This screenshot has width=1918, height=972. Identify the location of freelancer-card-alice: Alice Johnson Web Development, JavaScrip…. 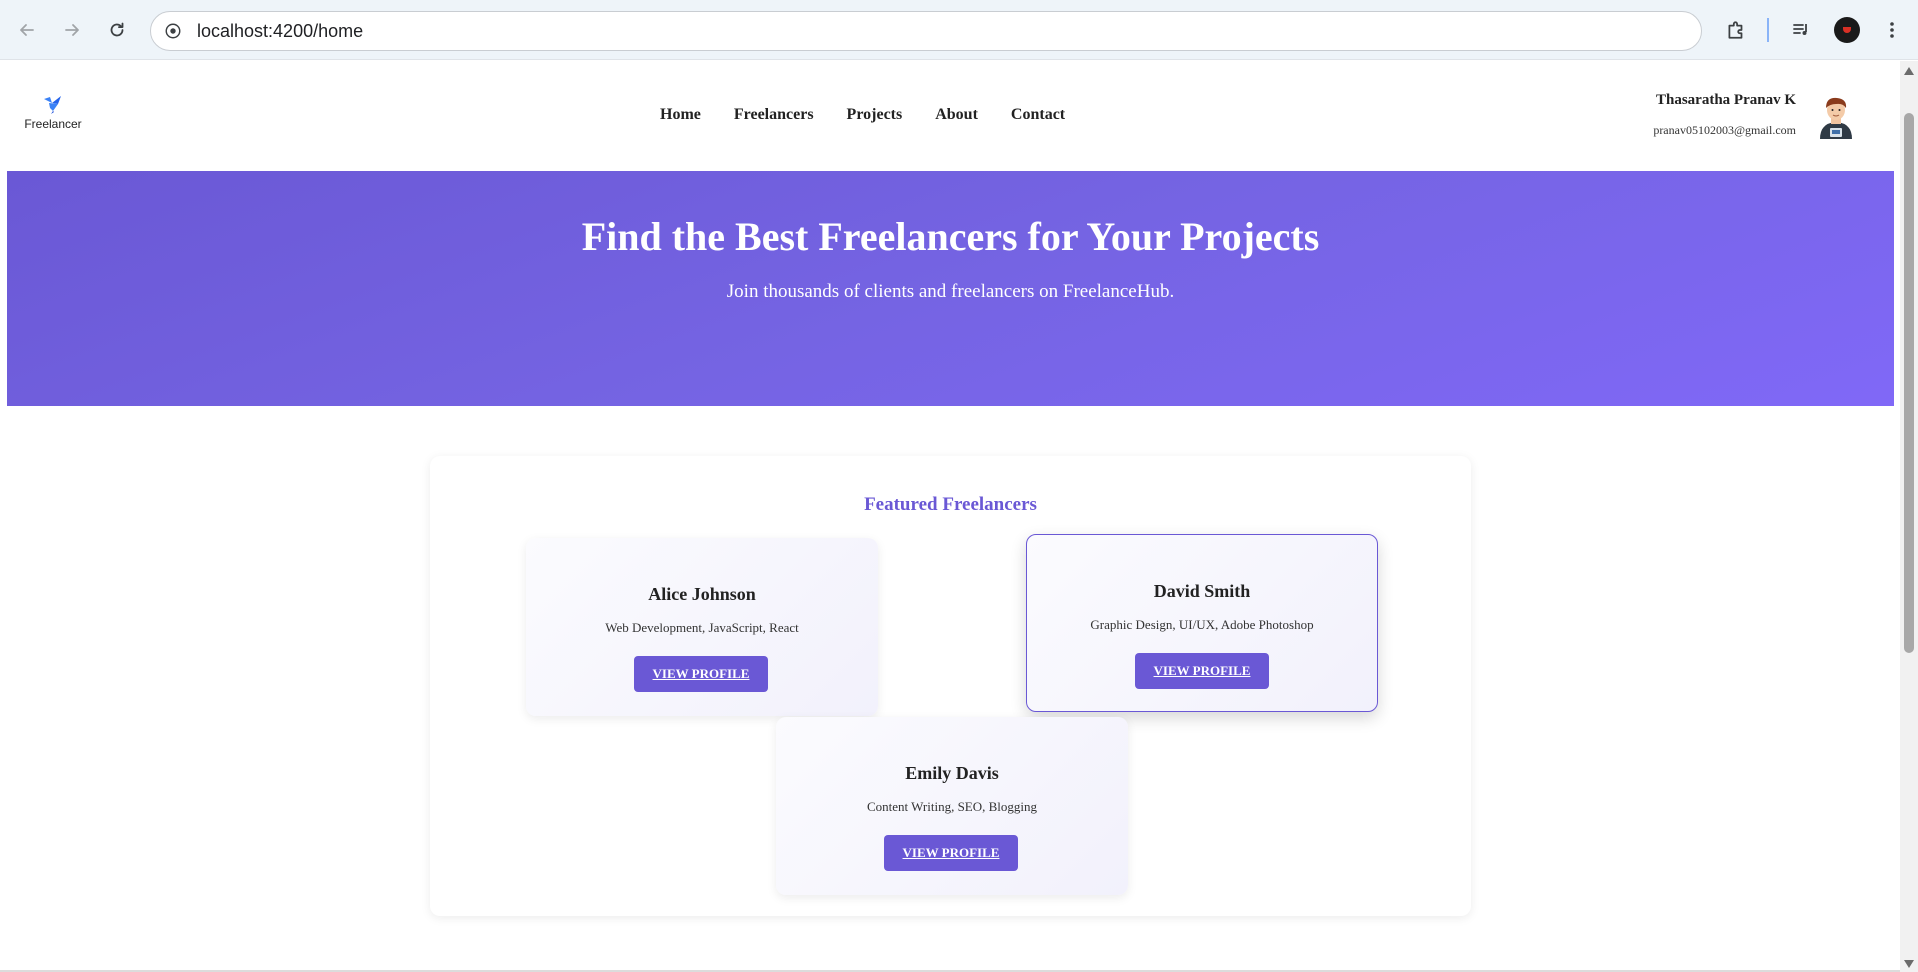
(702, 627).